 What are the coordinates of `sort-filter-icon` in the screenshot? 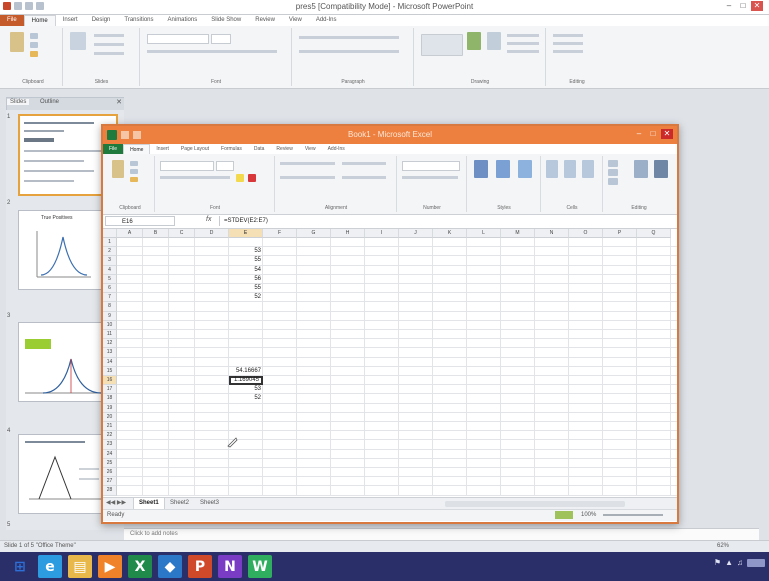 It's located at (641, 169).